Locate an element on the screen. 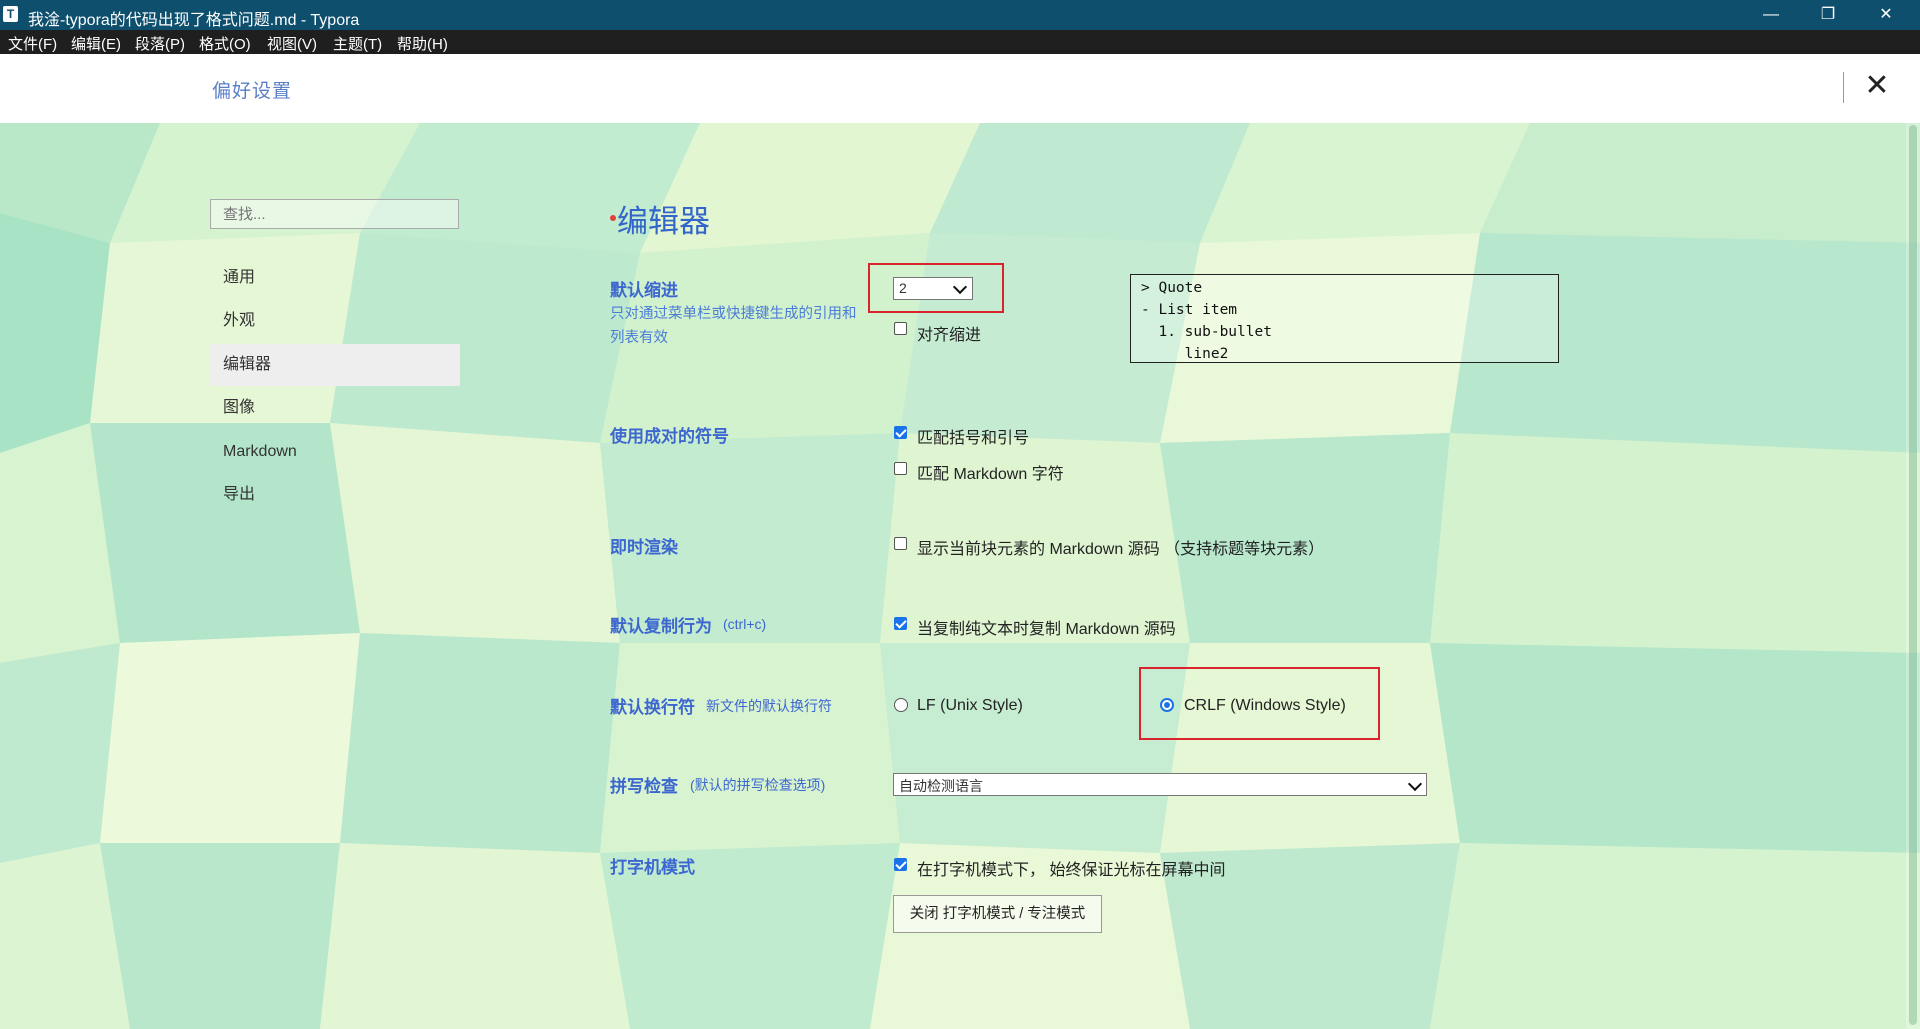  align-indent-checkbox is located at coordinates (900, 328).